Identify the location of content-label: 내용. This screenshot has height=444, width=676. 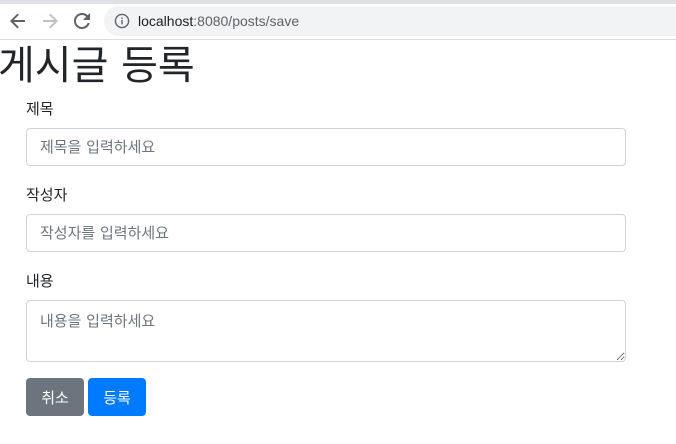
(40, 281).